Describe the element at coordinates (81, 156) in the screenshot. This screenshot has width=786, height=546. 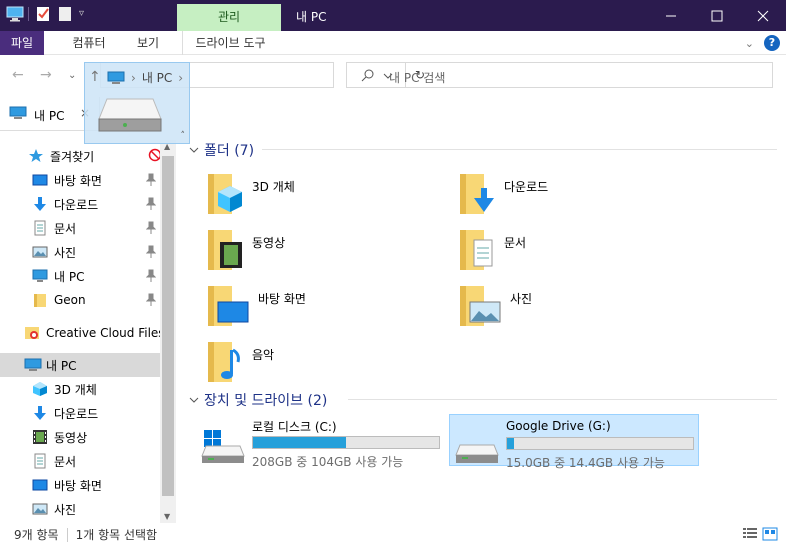
I see `nav-quick-access: 즐겨찾기` at that location.